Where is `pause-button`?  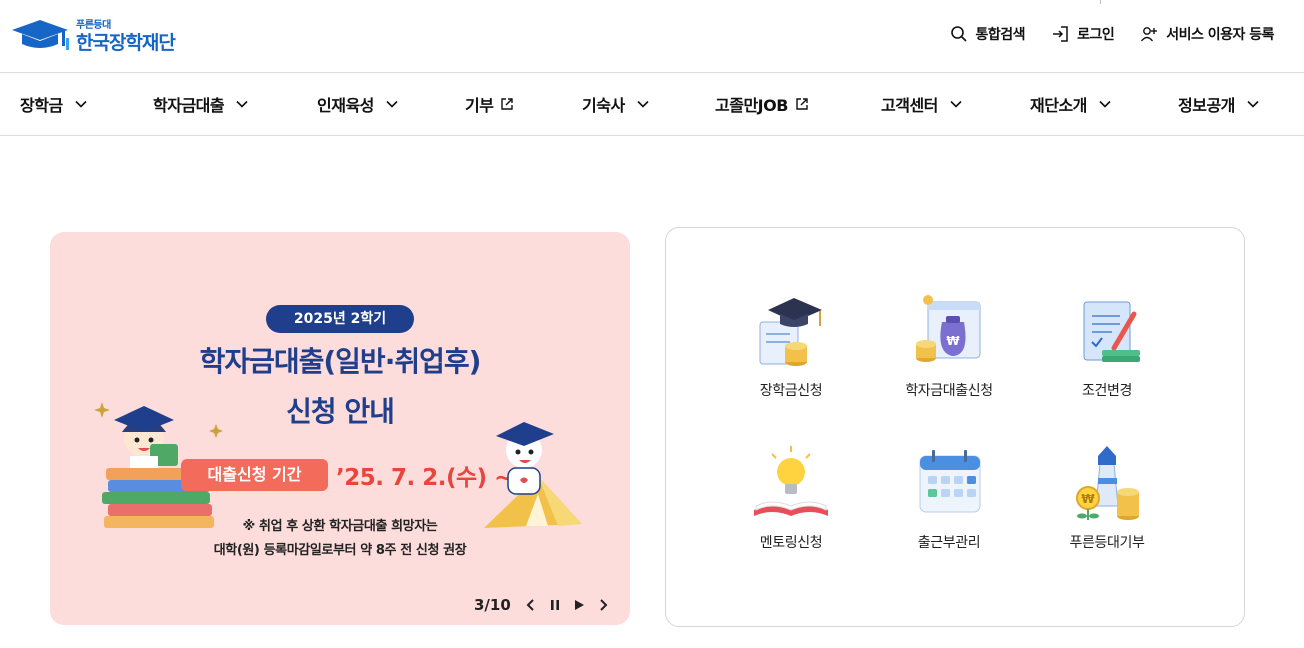
pause-button is located at coordinates (555, 605).